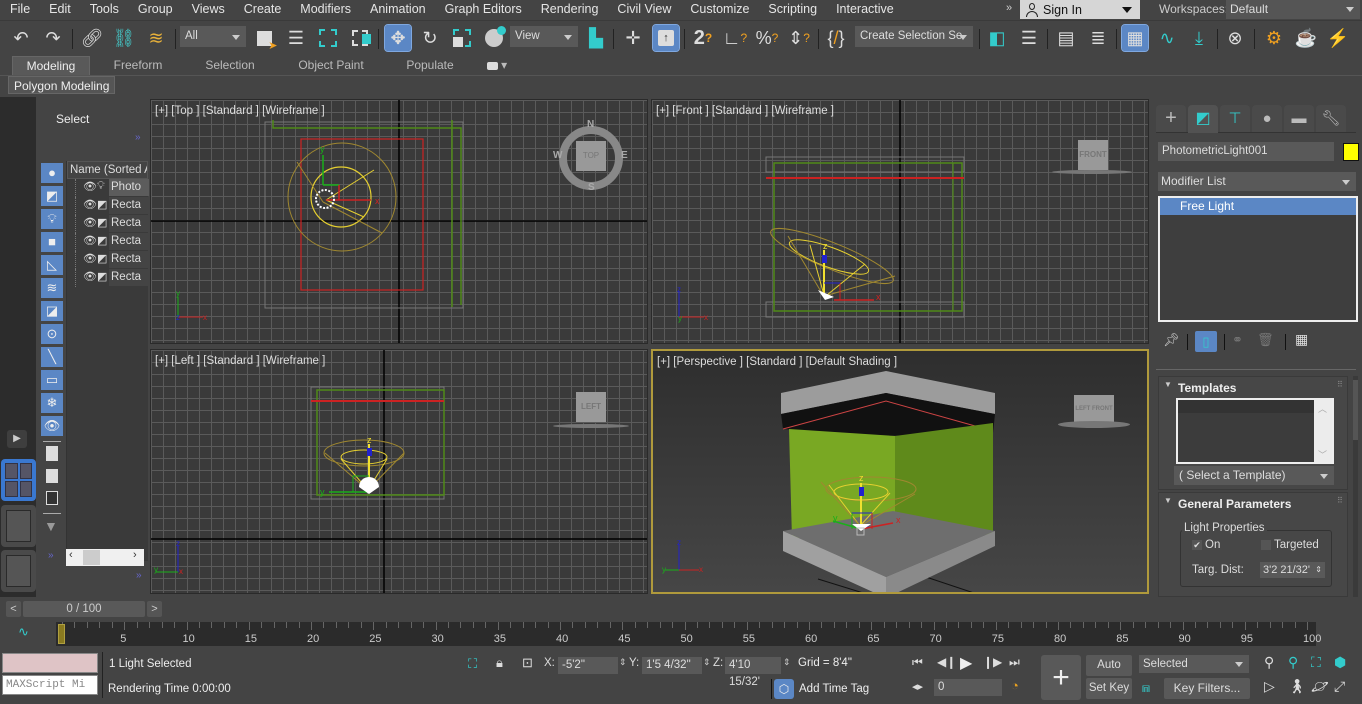 This screenshot has width=1362, height=704. I want to click on x-coordinate-field: -5'2", so click(588, 665).